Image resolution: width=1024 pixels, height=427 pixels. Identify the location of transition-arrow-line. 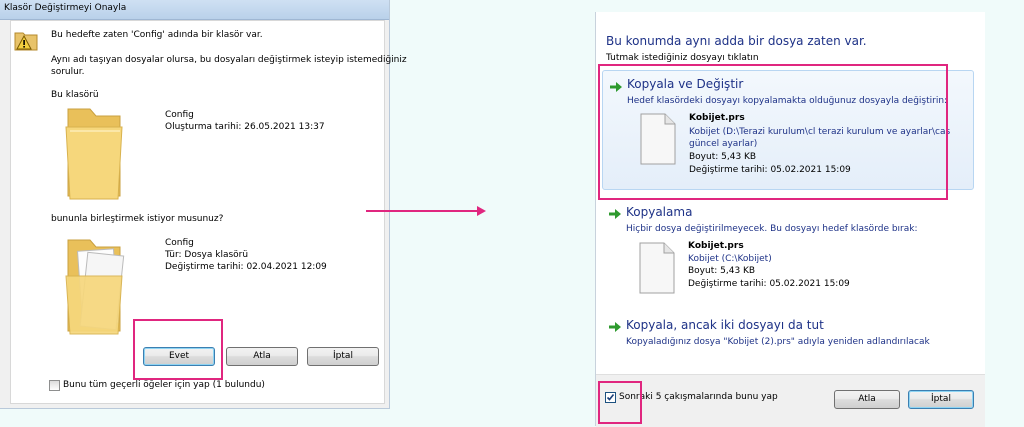
(422, 211).